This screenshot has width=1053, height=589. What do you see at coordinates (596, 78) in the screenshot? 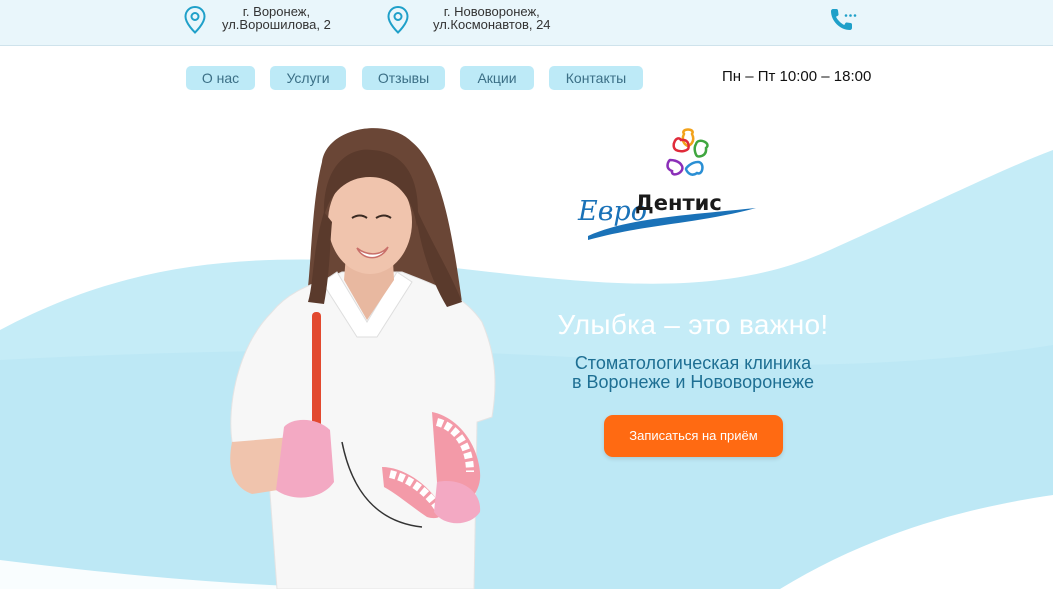
I see `nav-contacts: Контакты` at bounding box center [596, 78].